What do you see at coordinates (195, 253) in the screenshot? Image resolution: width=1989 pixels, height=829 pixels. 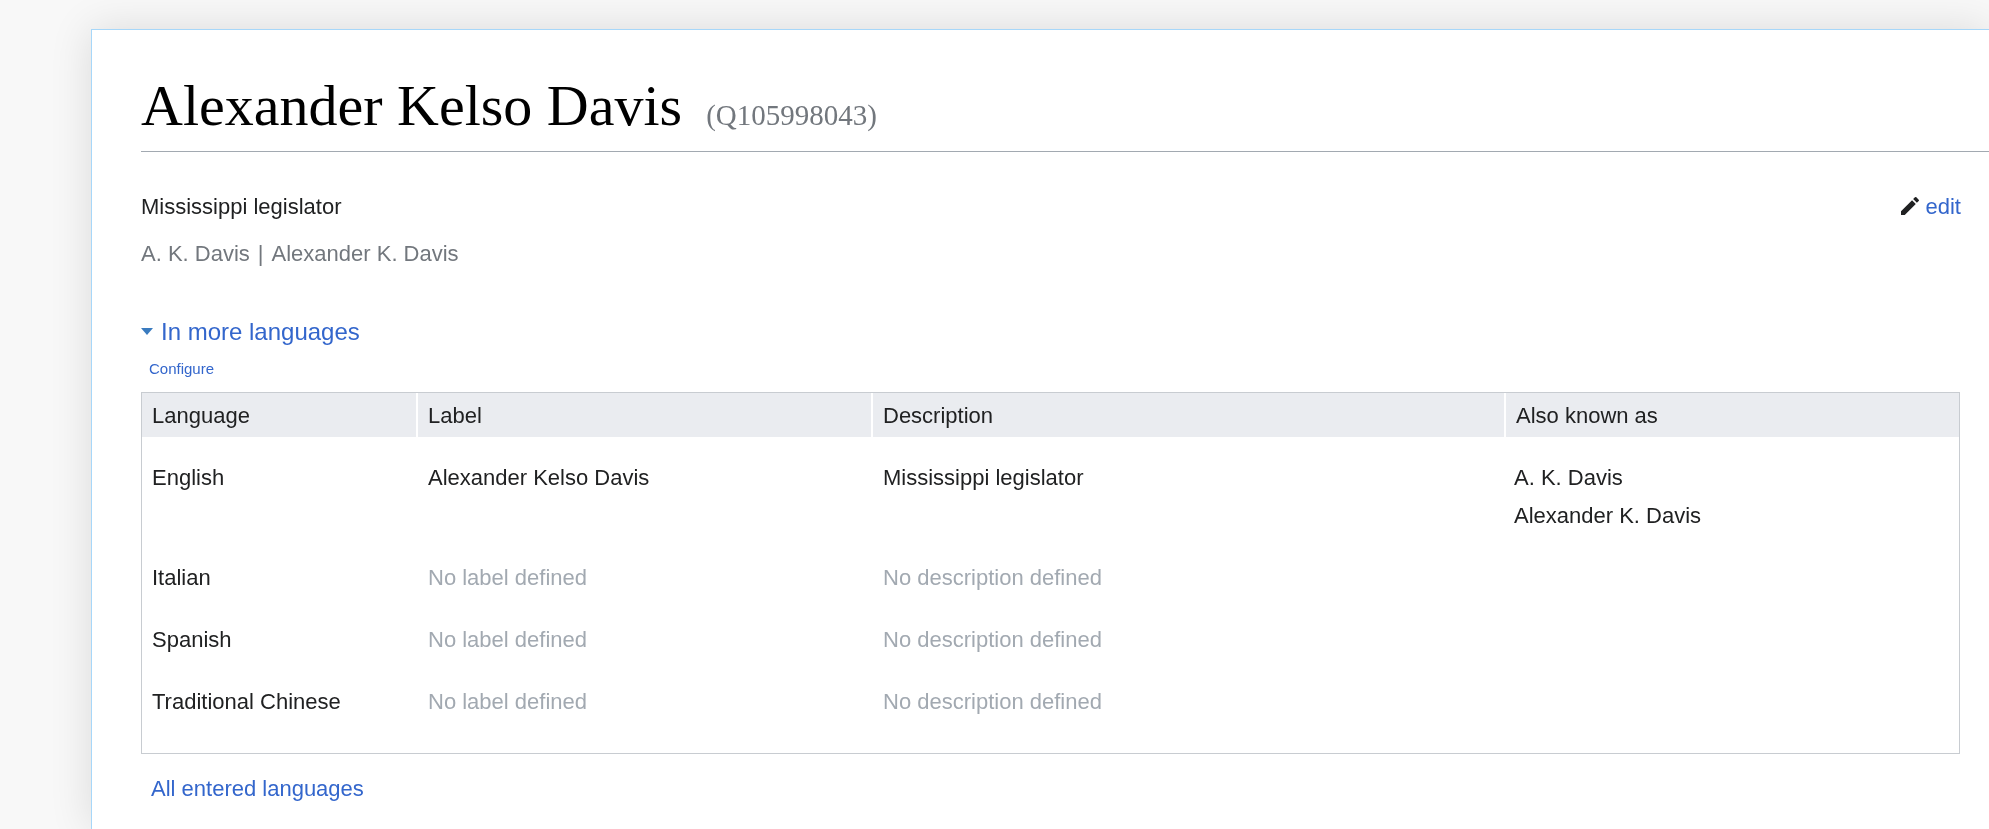 I see `alias: A. K. Davis` at bounding box center [195, 253].